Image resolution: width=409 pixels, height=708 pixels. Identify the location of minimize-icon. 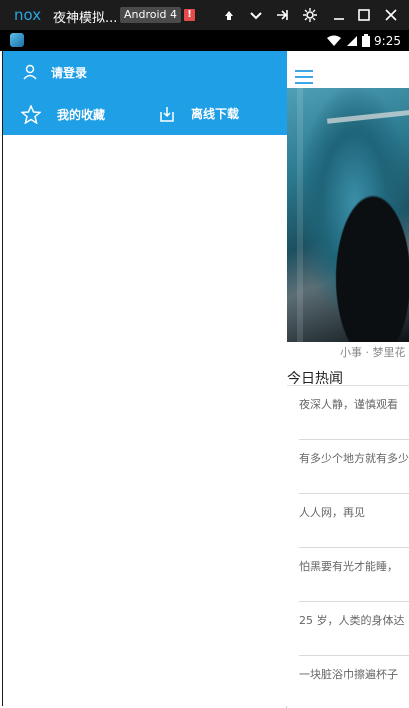
(339, 15).